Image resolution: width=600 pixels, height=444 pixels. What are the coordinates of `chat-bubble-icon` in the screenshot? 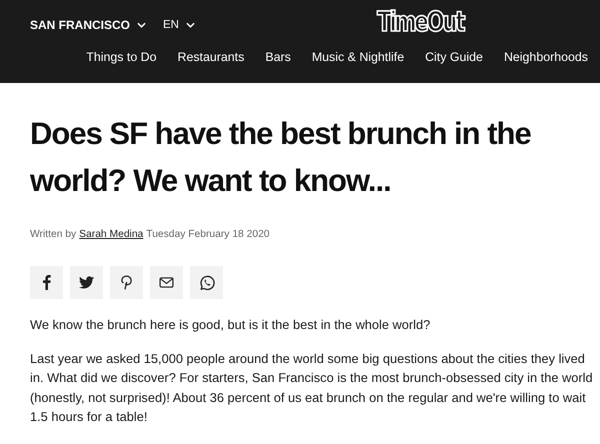 It's located at (206, 282).